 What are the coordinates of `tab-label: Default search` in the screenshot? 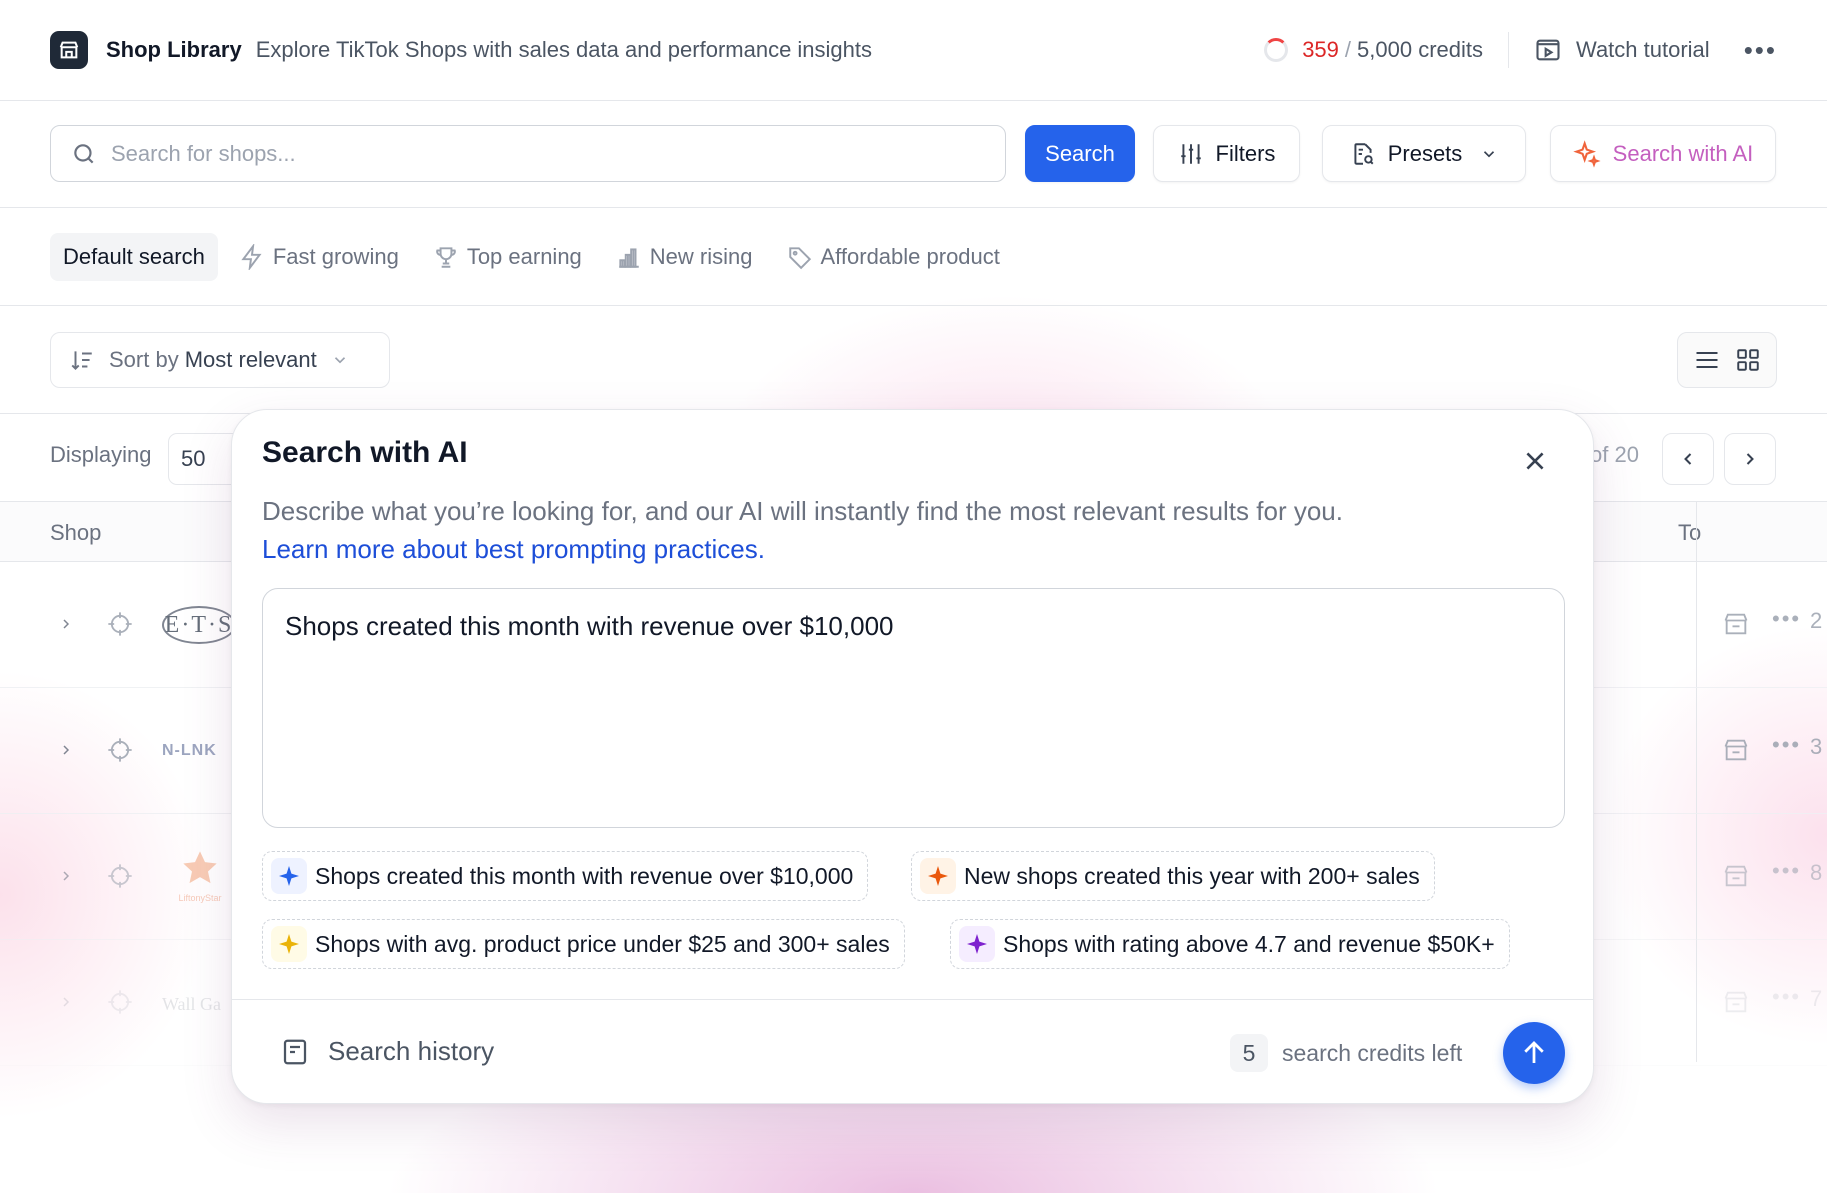 It's located at (134, 256).